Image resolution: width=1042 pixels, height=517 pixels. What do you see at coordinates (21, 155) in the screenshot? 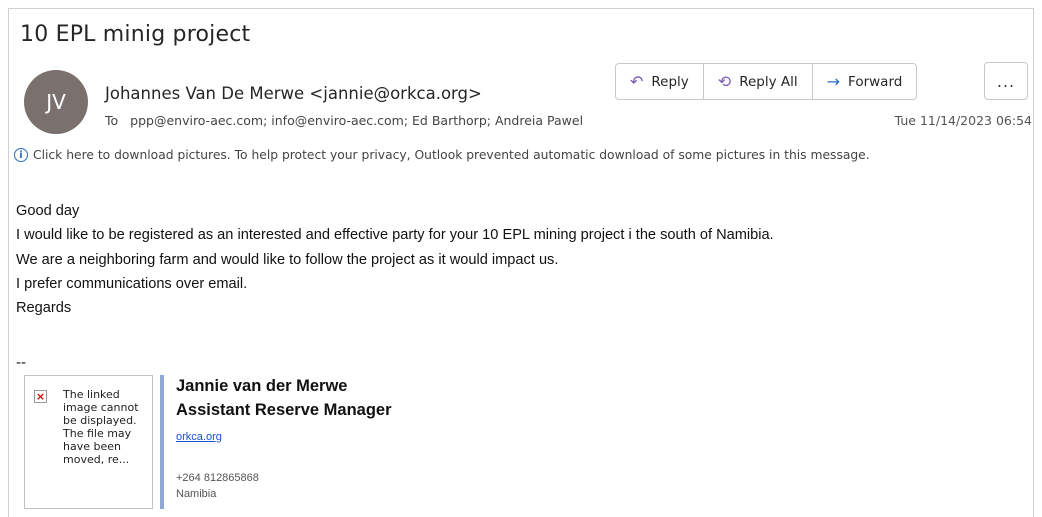
I see `info-icon: i` at bounding box center [21, 155].